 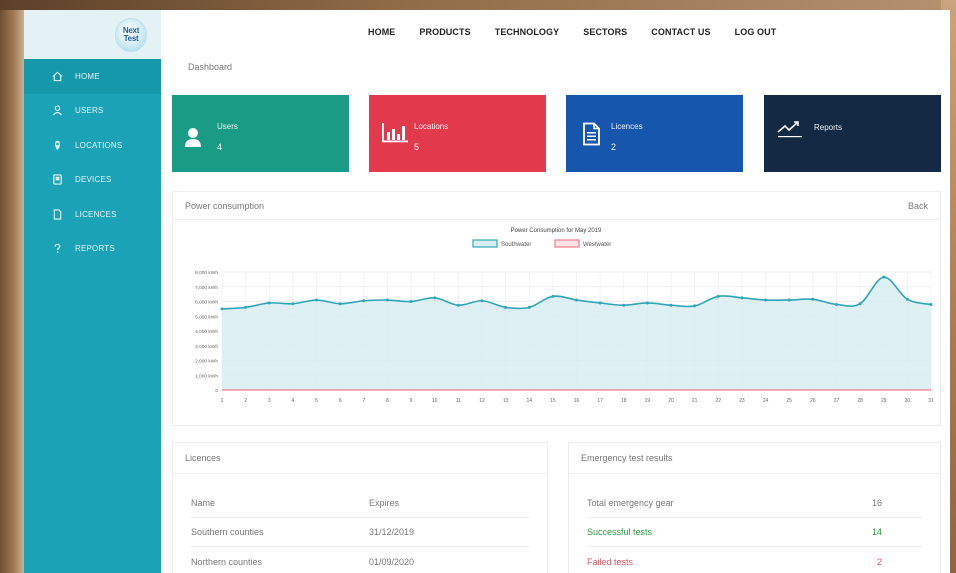 I want to click on back-link: Back, so click(x=918, y=206).